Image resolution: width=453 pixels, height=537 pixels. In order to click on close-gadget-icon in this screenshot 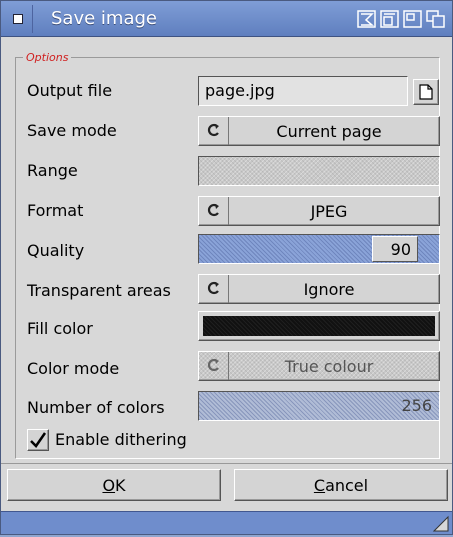, I will do `click(19, 19)`.